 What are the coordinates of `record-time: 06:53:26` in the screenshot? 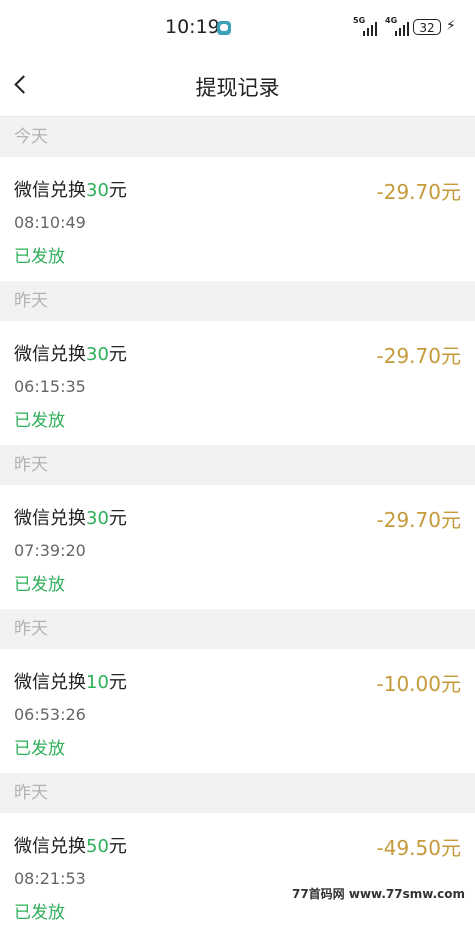 It's located at (50, 714).